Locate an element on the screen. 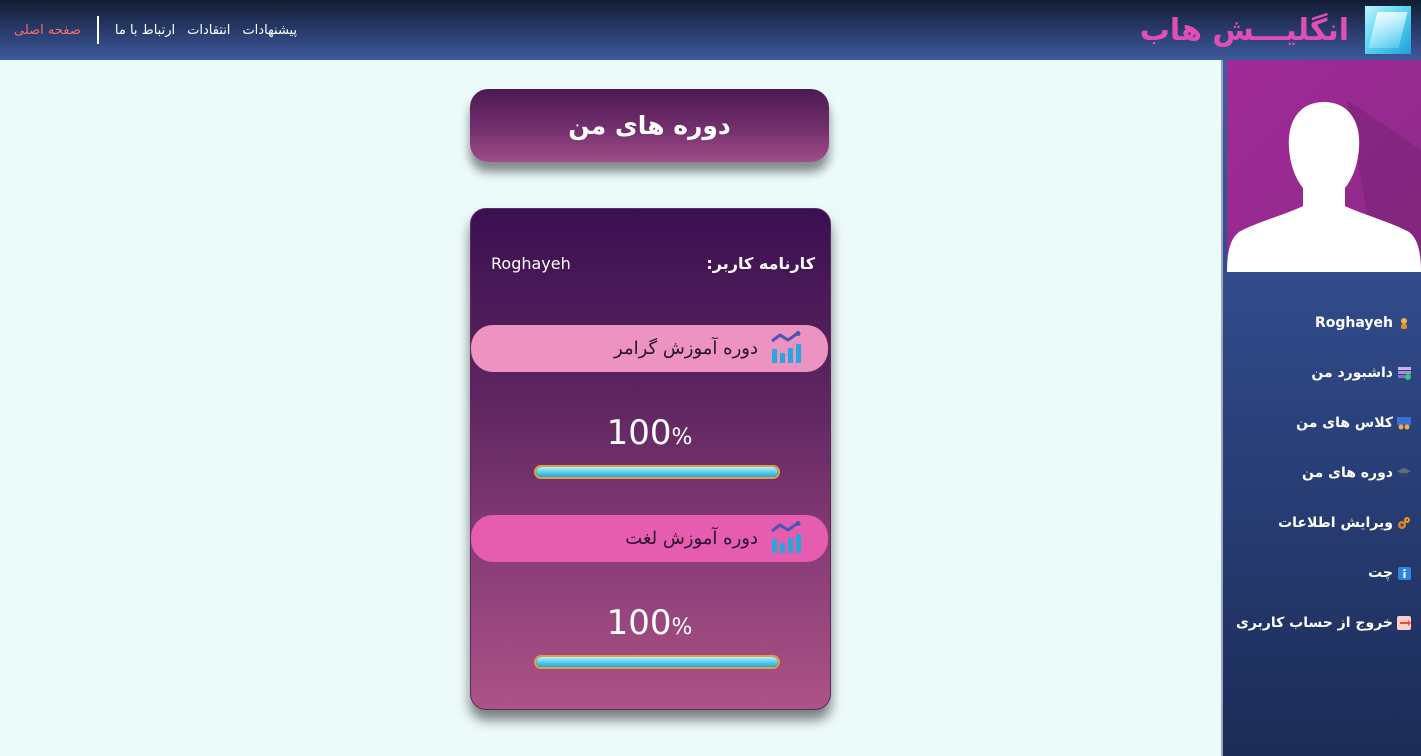 The height and width of the screenshot is (756, 1421). course-grammar: دوره آموزش گرامر is located at coordinates (649, 348).